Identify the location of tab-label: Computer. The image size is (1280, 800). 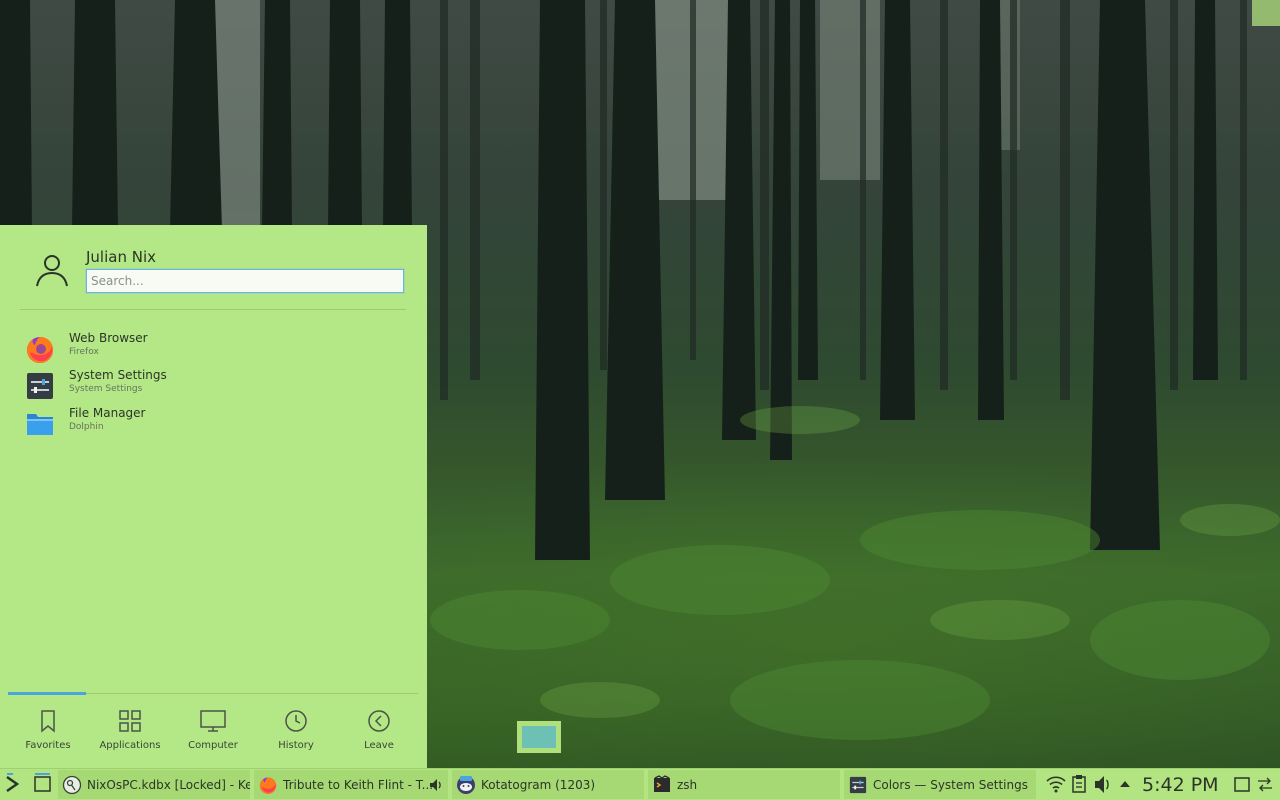
(213, 745).